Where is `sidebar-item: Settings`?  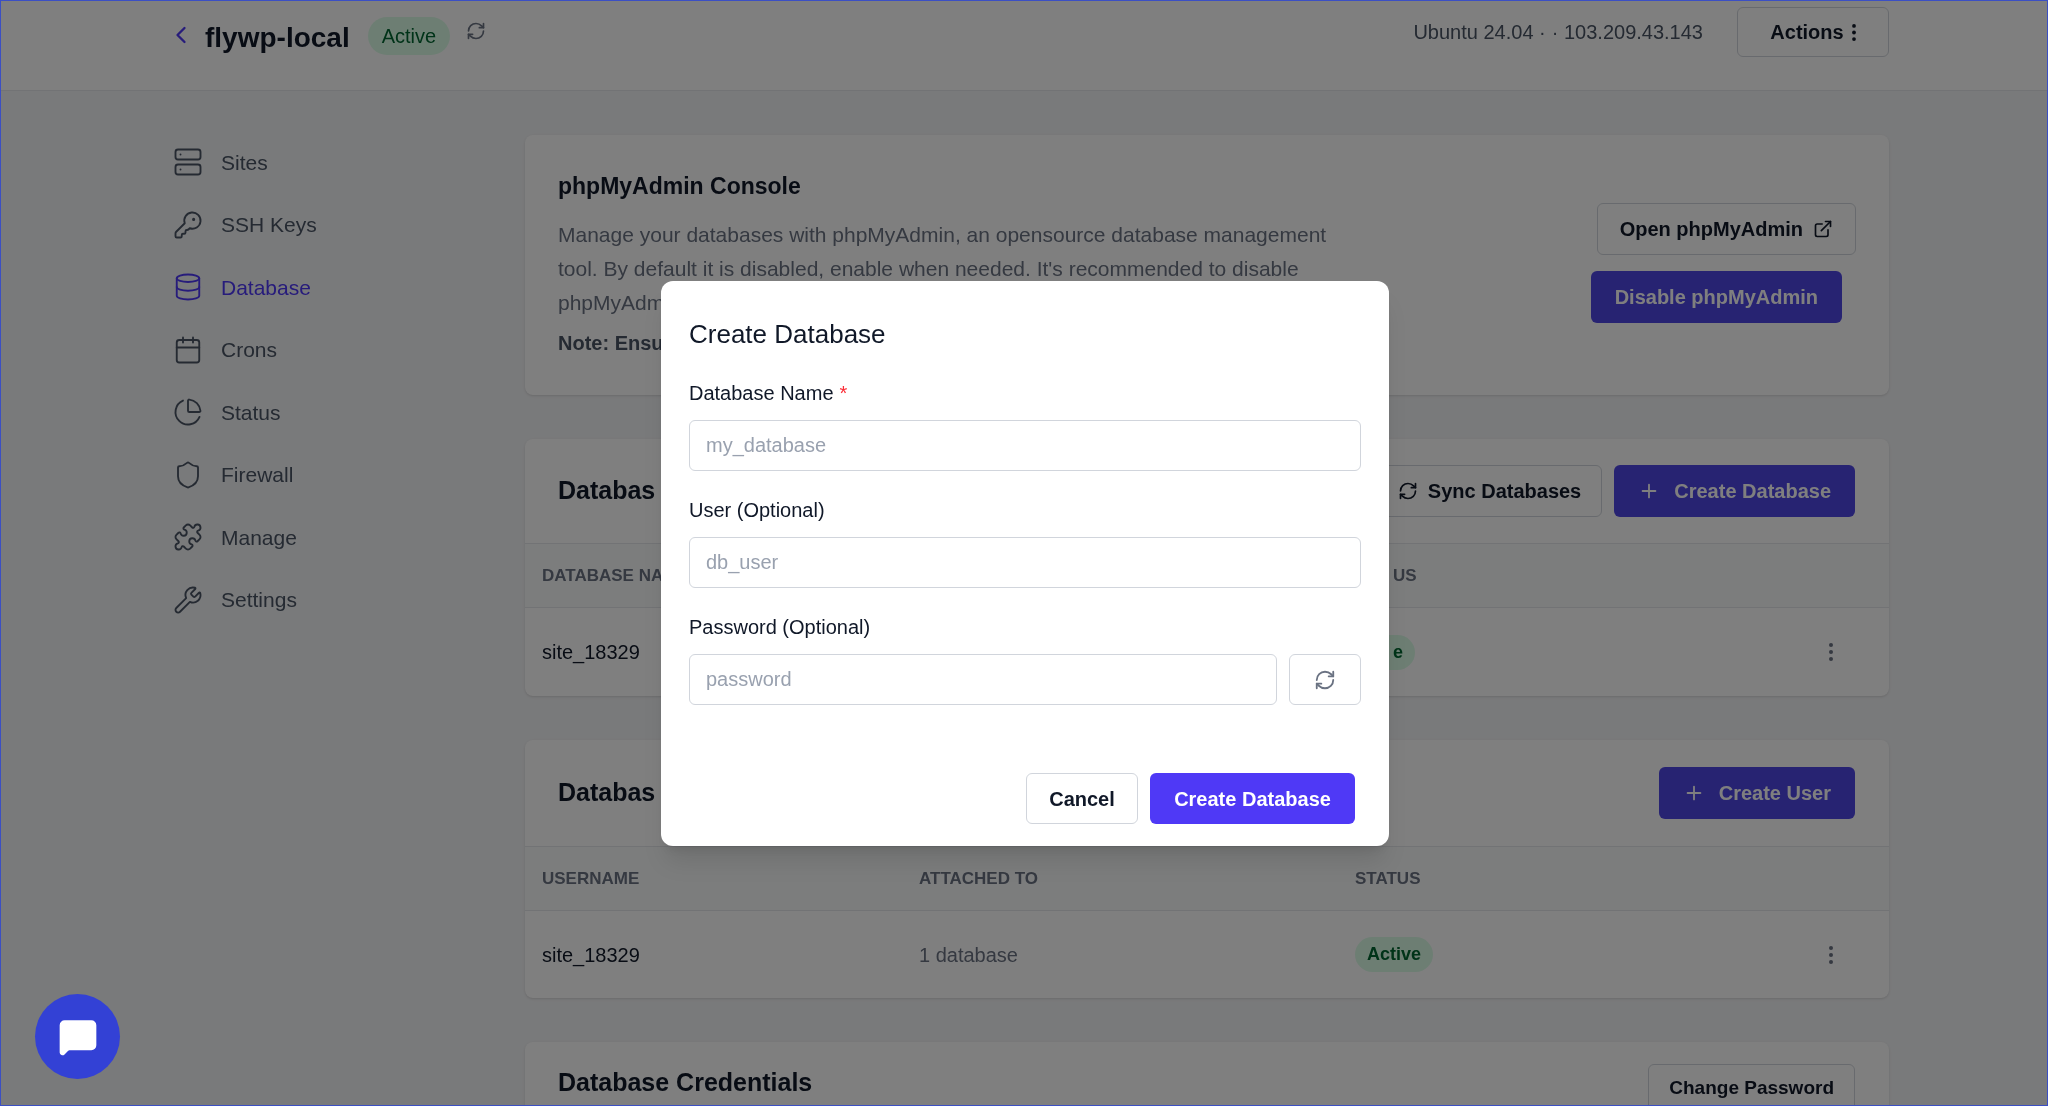 sidebar-item: Settings is located at coordinates (349, 599).